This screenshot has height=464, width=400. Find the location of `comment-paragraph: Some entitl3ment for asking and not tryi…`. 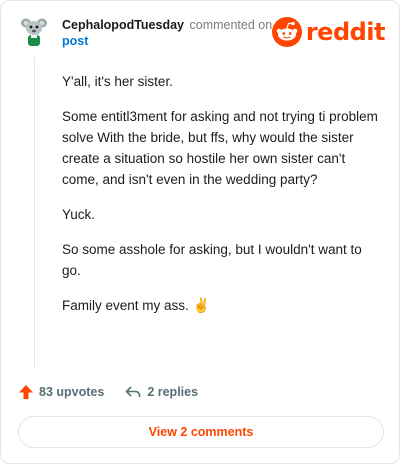

comment-paragraph: Some entitl3ment for asking and not tryi… is located at coordinates (220, 148).